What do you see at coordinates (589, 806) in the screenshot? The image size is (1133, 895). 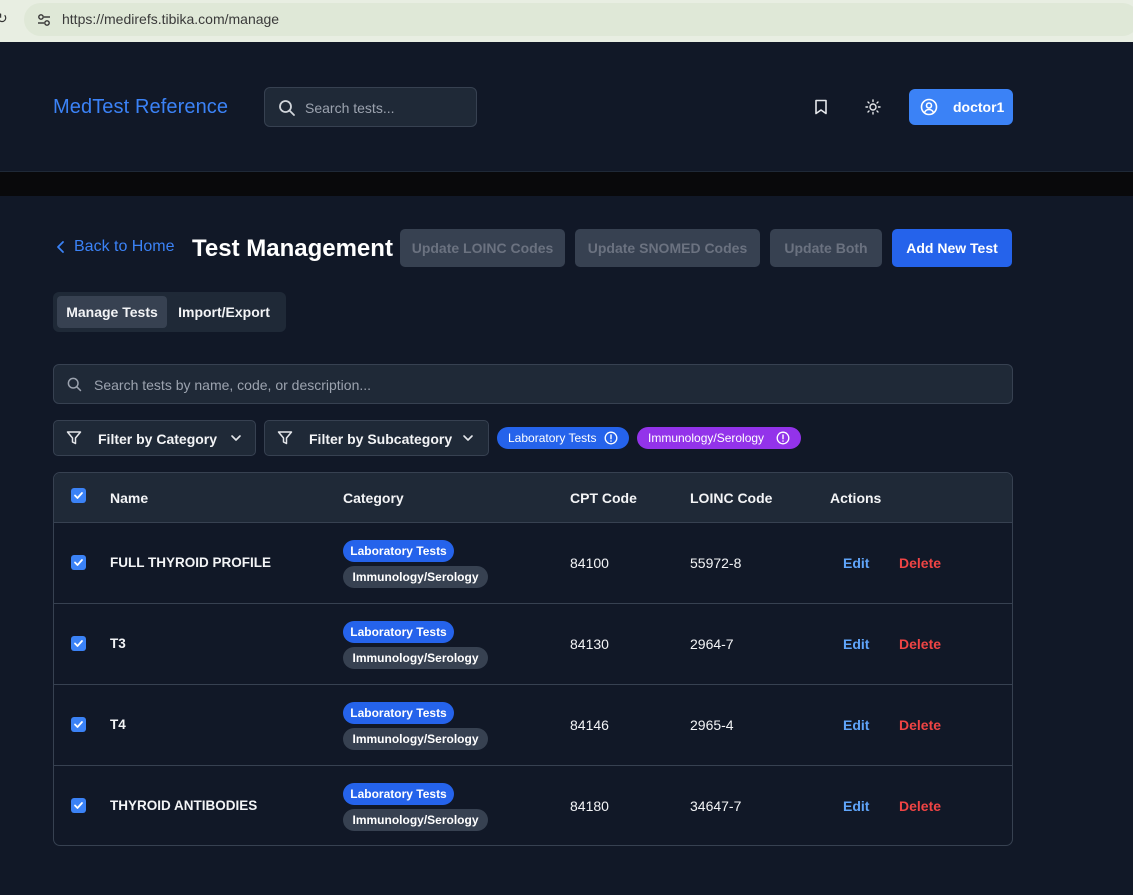 I see `cpt-code: 84180` at bounding box center [589, 806].